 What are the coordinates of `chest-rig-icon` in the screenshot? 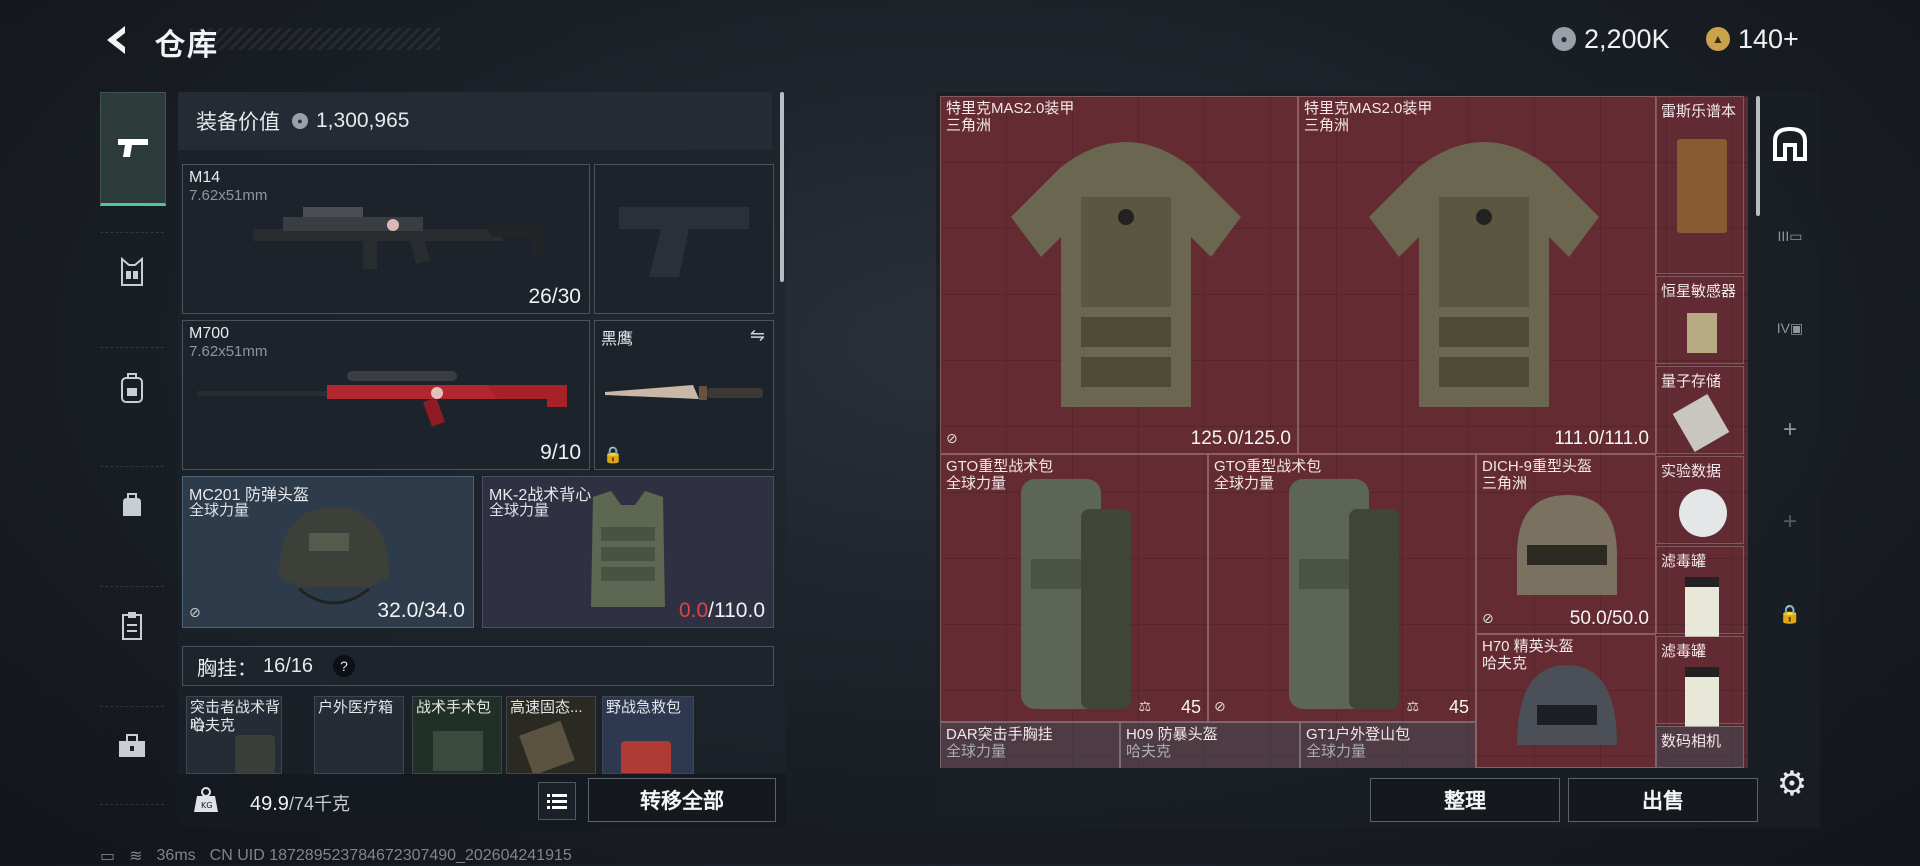 It's located at (132, 271).